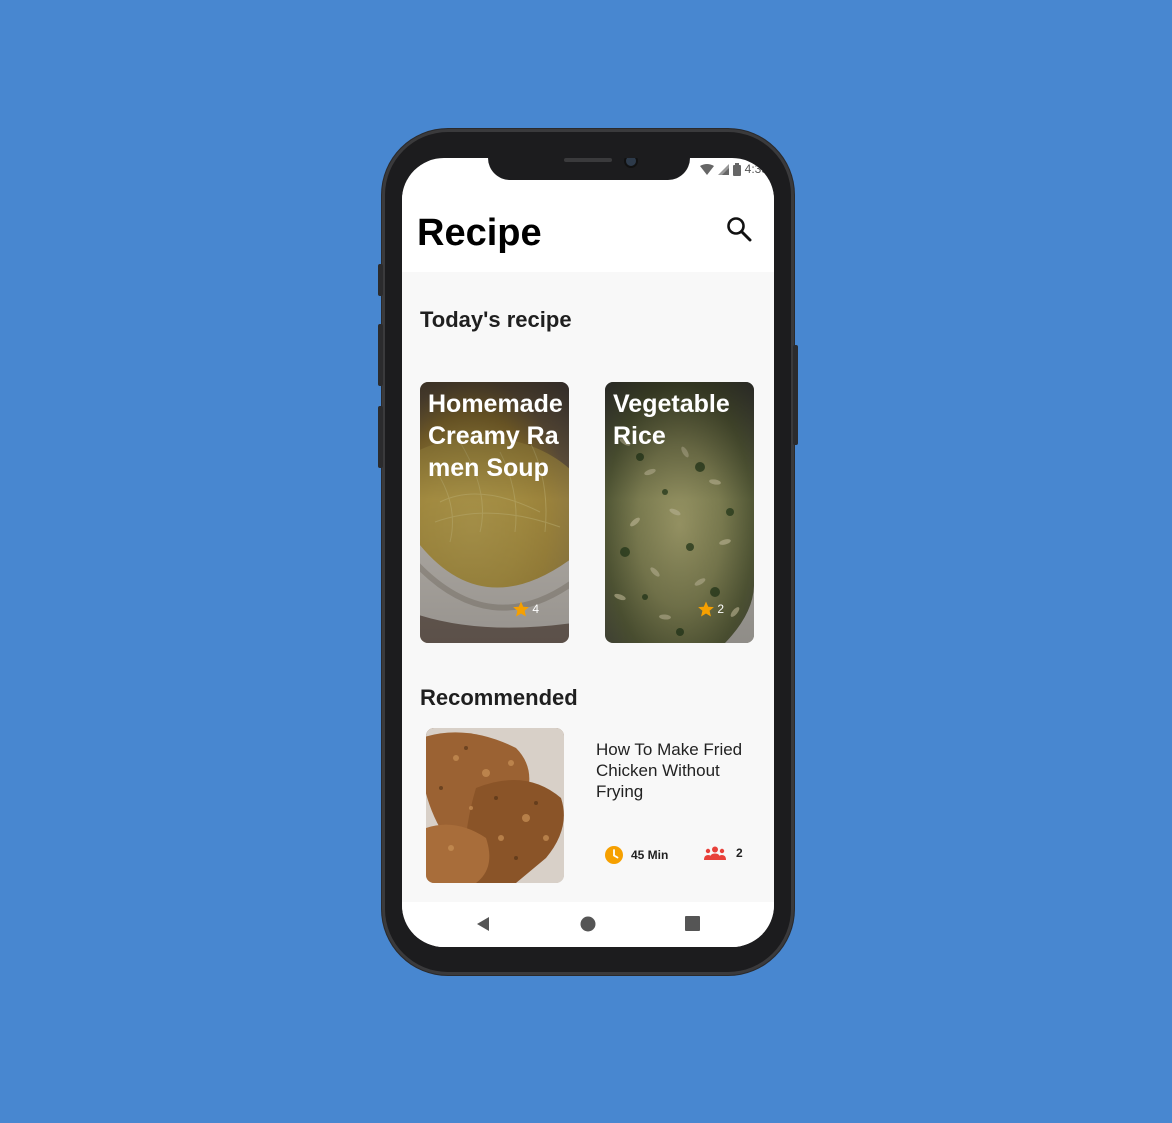 The height and width of the screenshot is (1123, 1172). Describe the element at coordinates (479, 233) in the screenshot. I see `app-title: Recipe` at that location.